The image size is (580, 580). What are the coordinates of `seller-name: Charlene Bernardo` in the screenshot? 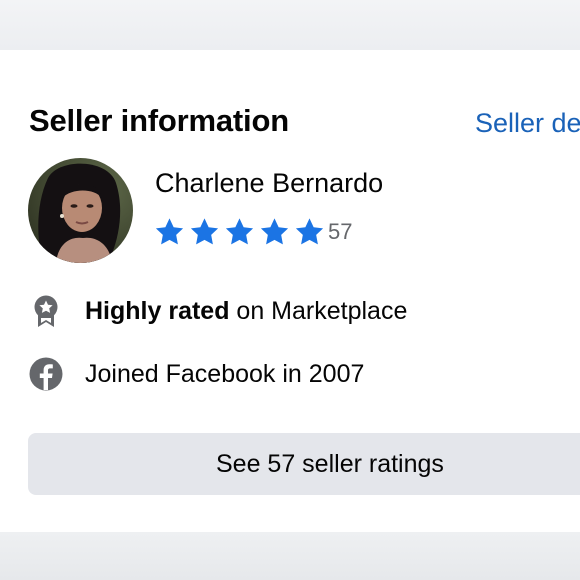 It's located at (269, 183).